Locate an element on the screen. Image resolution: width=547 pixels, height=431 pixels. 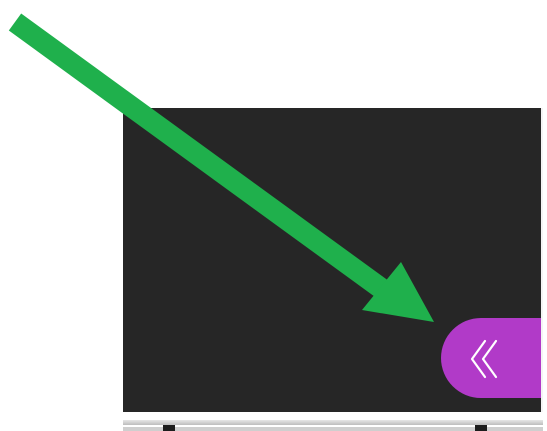
collapse-sidebar-button is located at coordinates (491, 358).